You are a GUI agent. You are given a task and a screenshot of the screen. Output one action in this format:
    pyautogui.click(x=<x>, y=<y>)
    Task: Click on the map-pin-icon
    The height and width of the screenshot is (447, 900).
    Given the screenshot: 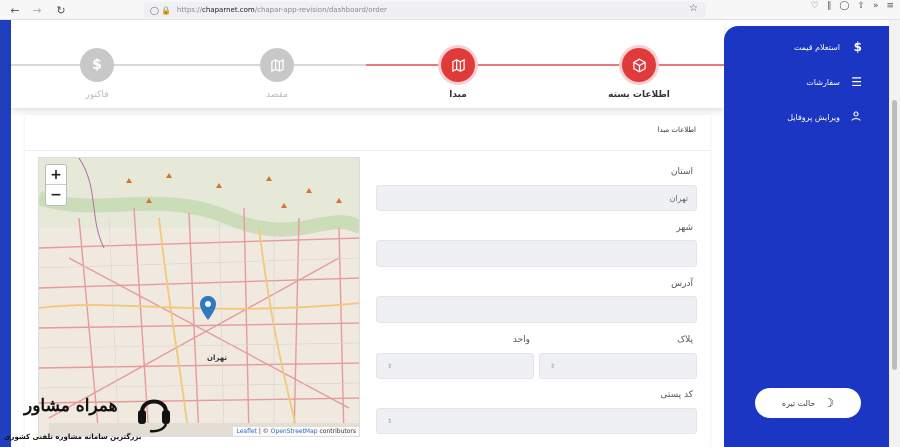 What is the action you would take?
    pyautogui.click(x=208, y=310)
    